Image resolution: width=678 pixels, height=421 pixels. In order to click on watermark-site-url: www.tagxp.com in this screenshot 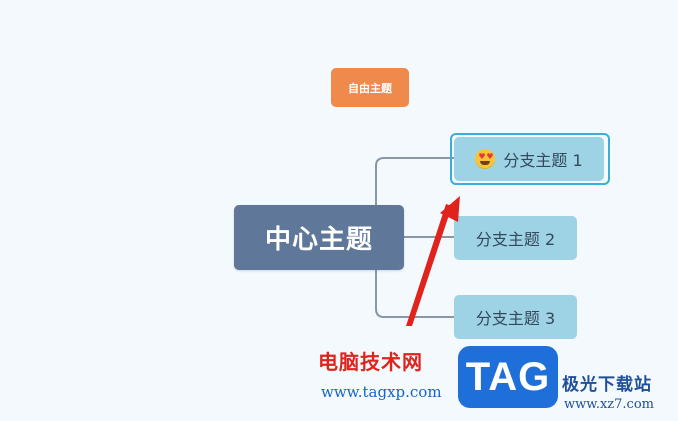, I will do `click(381, 392)`.